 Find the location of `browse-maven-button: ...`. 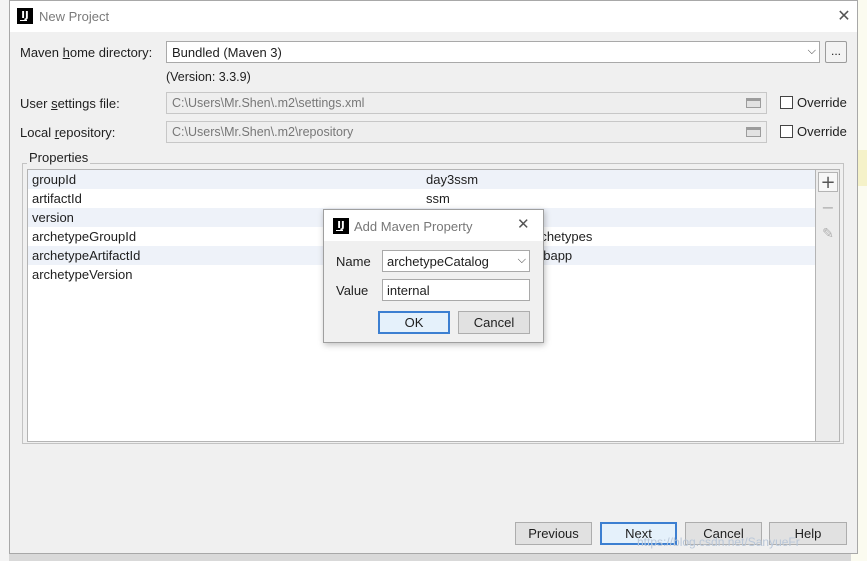

browse-maven-button: ... is located at coordinates (836, 52).